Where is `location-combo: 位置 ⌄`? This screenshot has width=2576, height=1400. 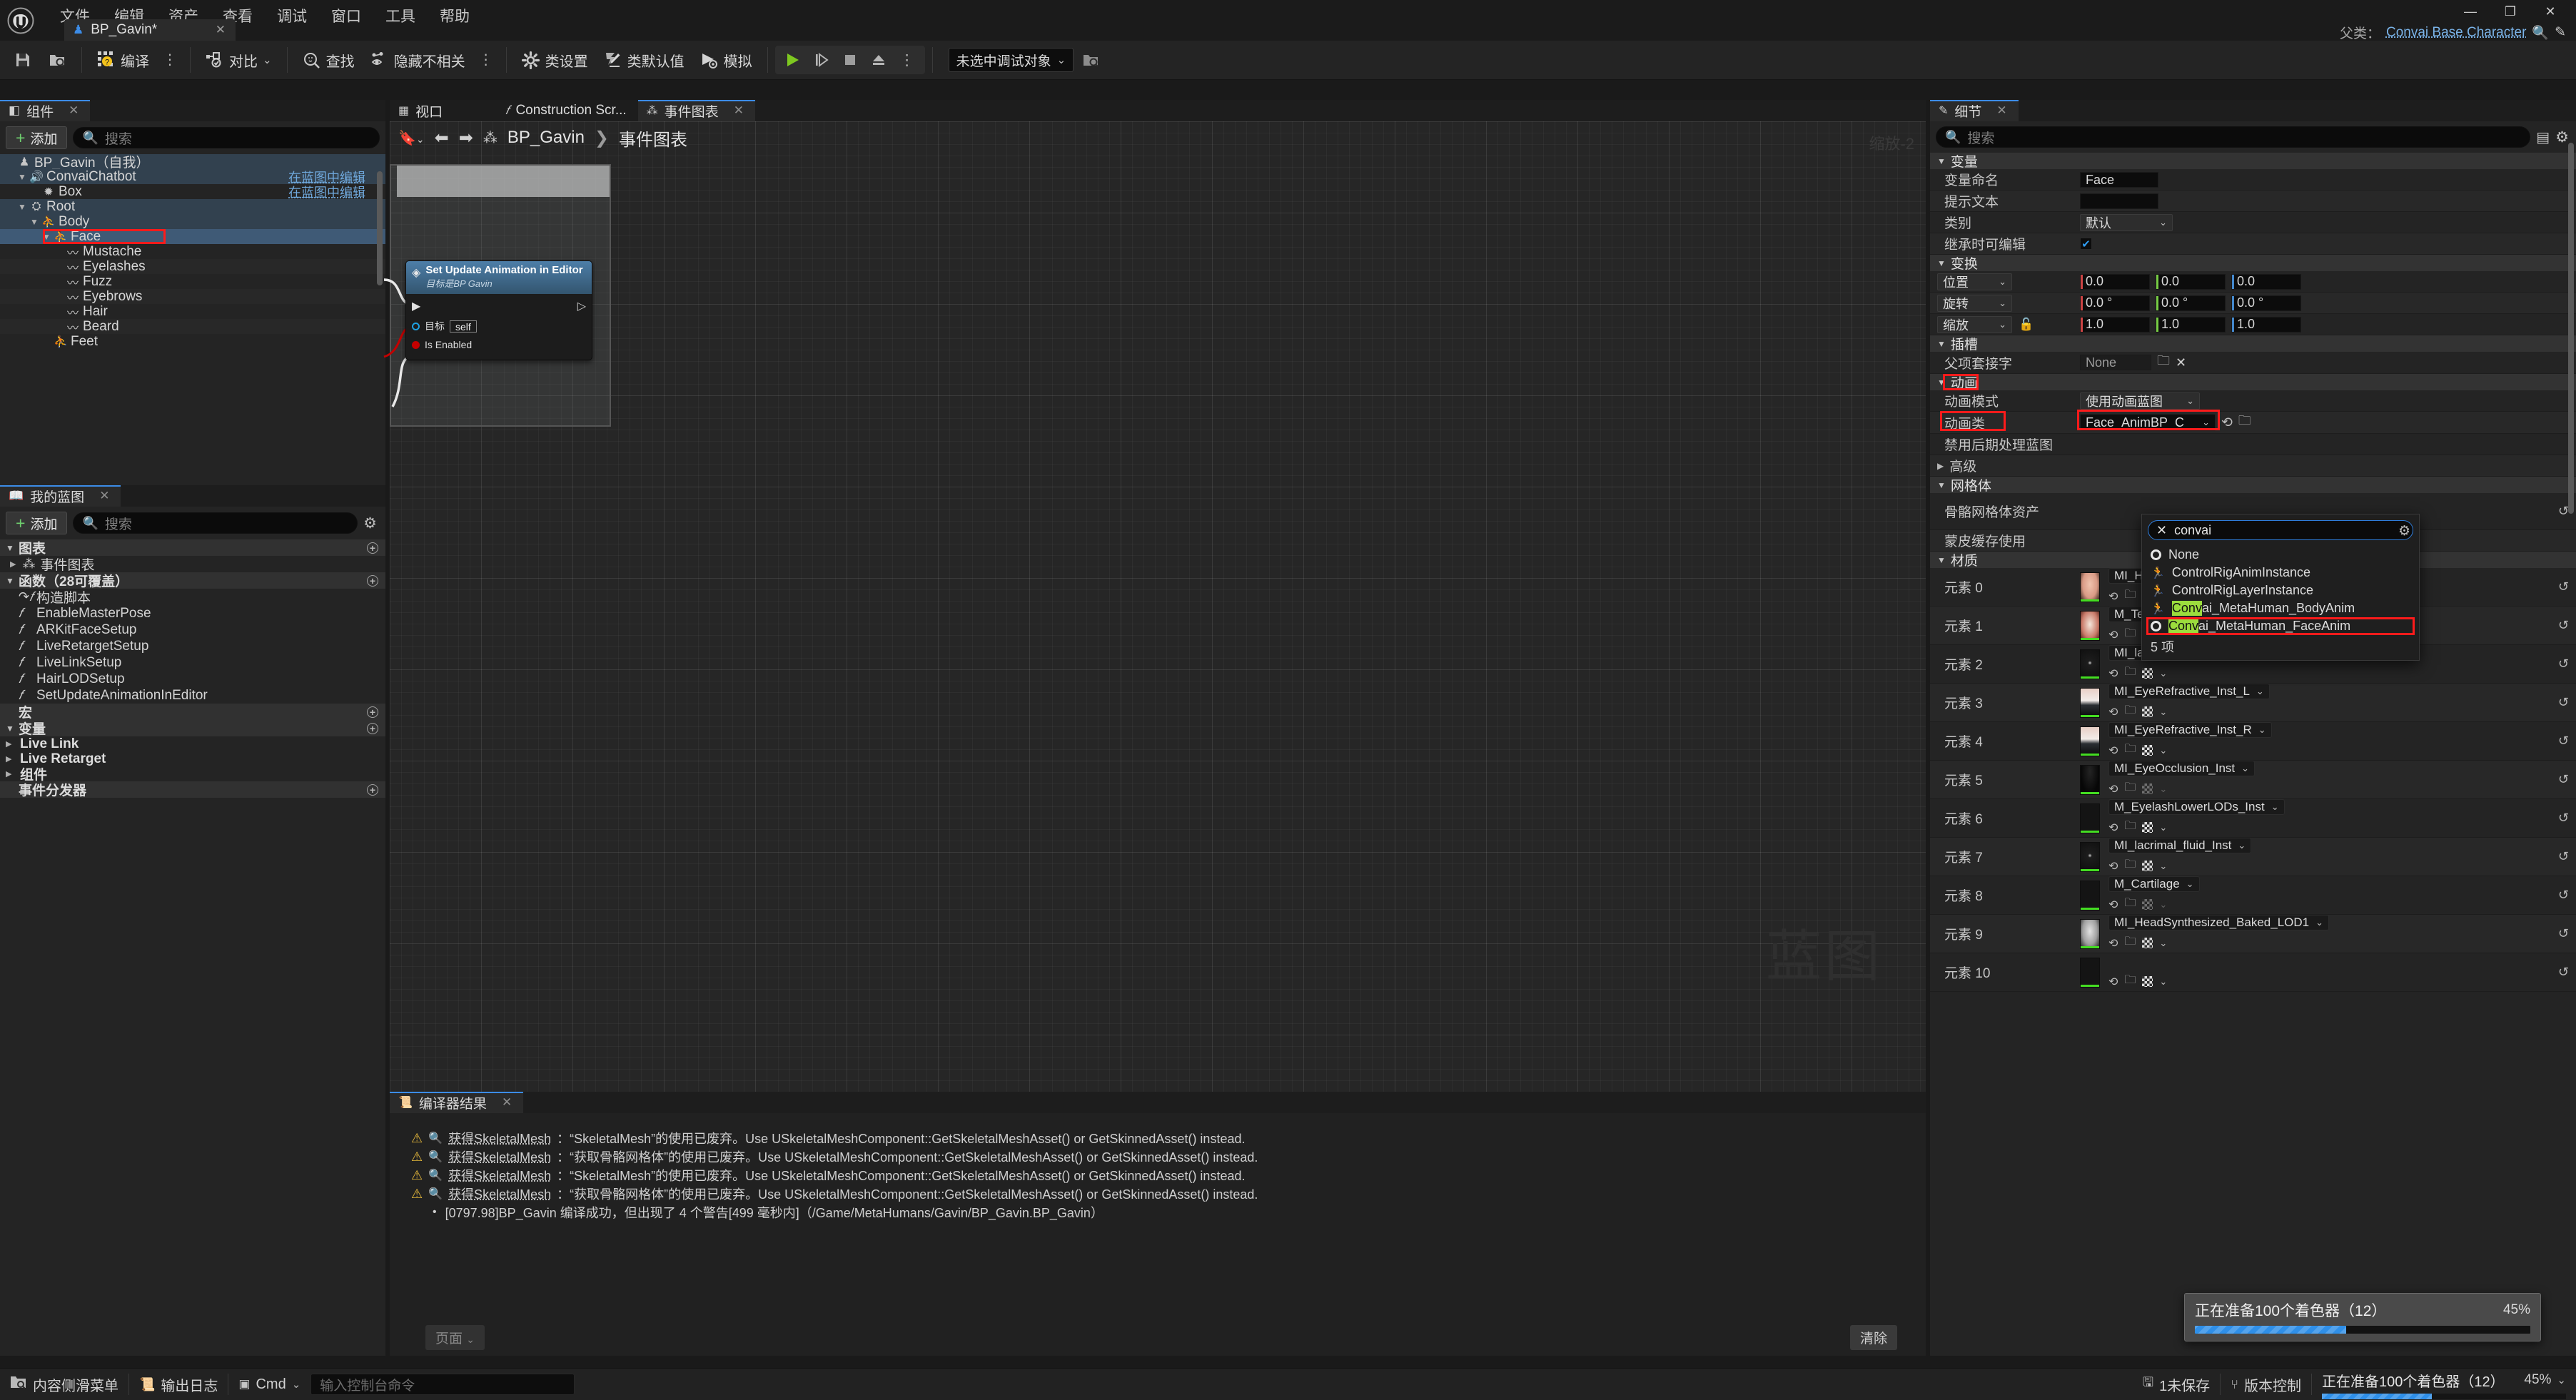 location-combo: 位置 ⌄ is located at coordinates (1974, 281).